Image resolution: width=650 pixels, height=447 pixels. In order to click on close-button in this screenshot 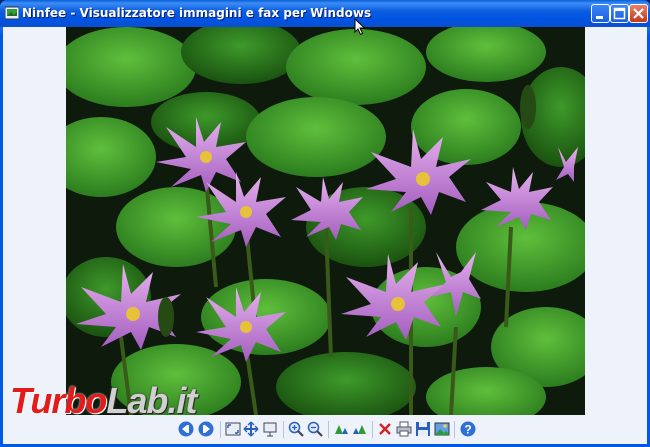, I will do `click(638, 13)`.